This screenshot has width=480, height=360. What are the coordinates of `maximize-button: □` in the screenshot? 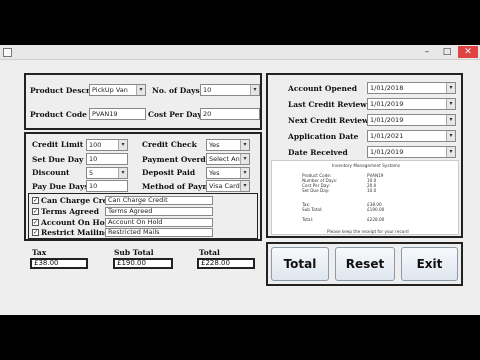 It's located at (447, 52).